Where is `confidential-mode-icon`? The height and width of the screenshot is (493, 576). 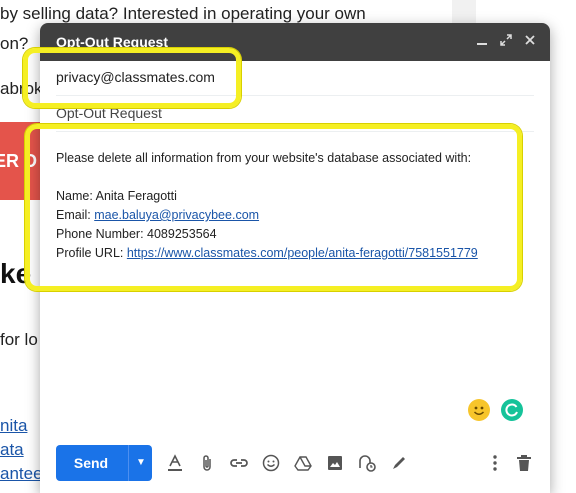
confidential-mode-icon is located at coordinates (367, 463).